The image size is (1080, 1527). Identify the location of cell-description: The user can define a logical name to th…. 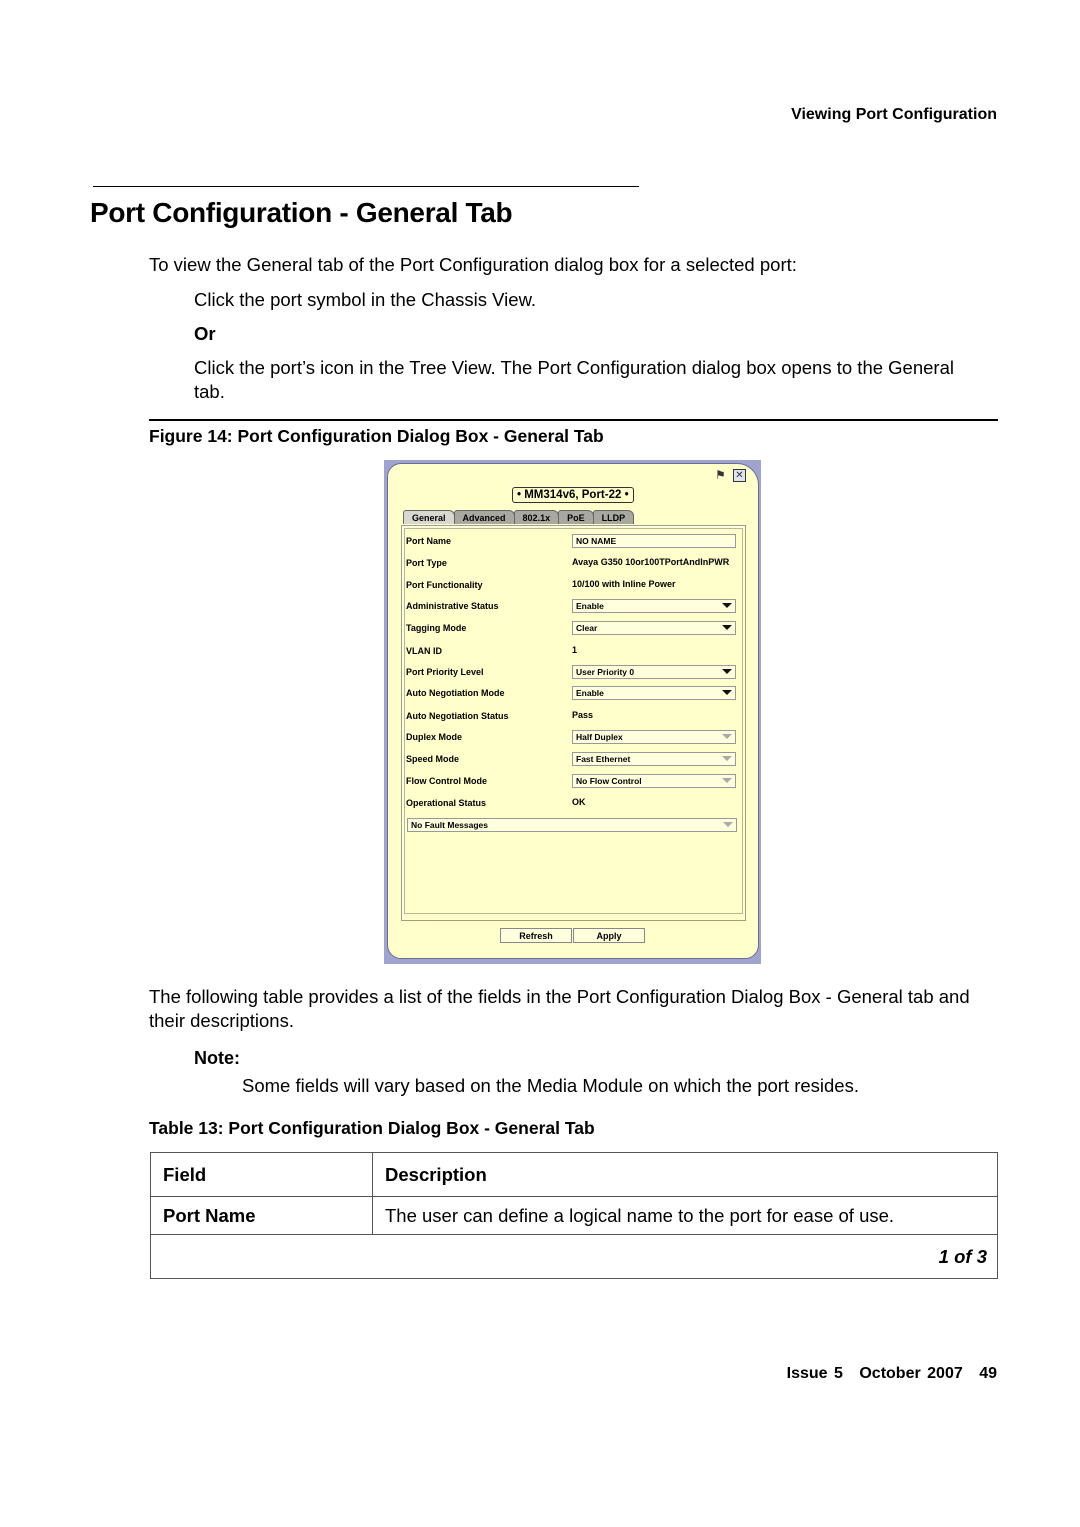
(685, 1215).